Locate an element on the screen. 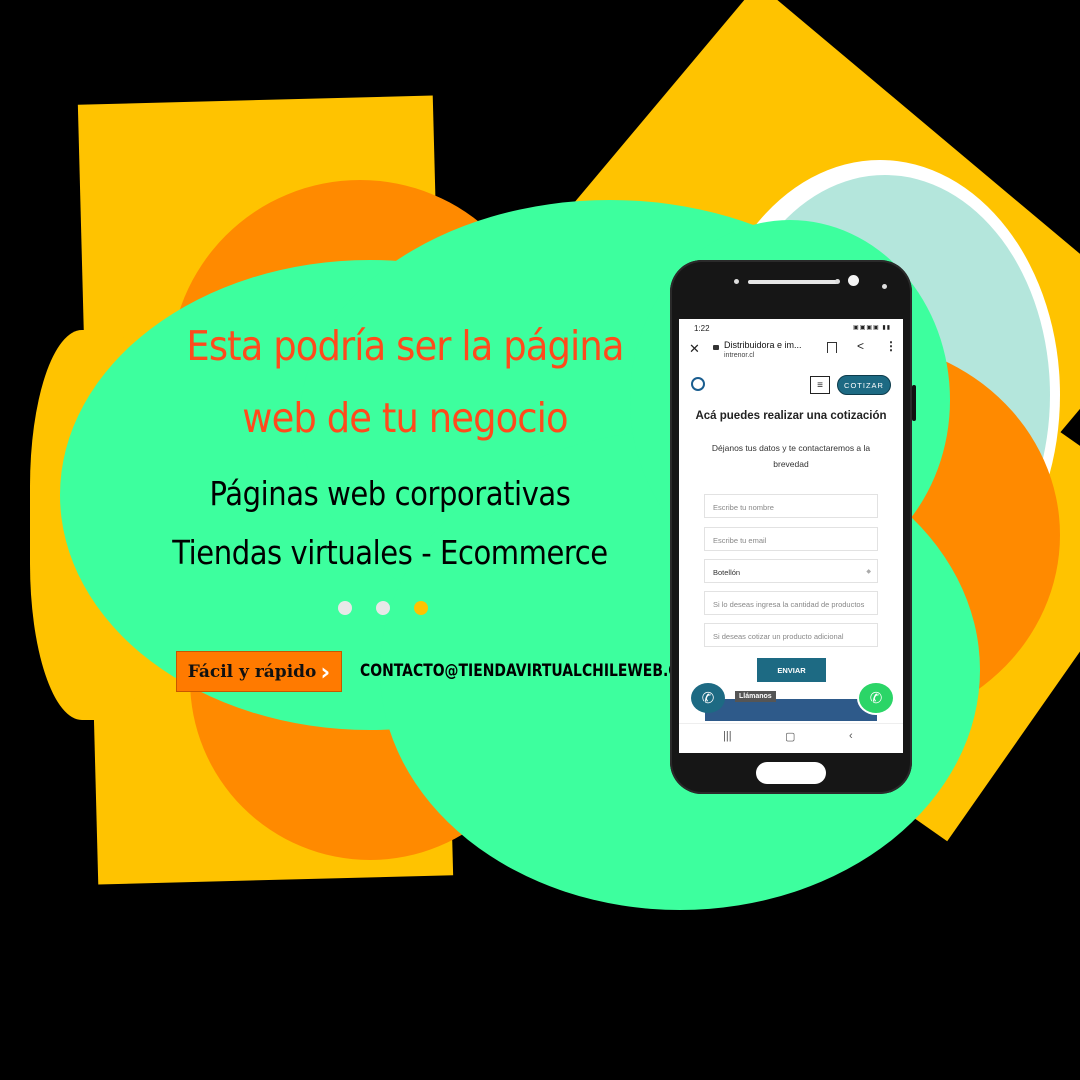 This screenshot has height=1080, width=1080. chevron-down-icon: ◆ is located at coordinates (868, 572).